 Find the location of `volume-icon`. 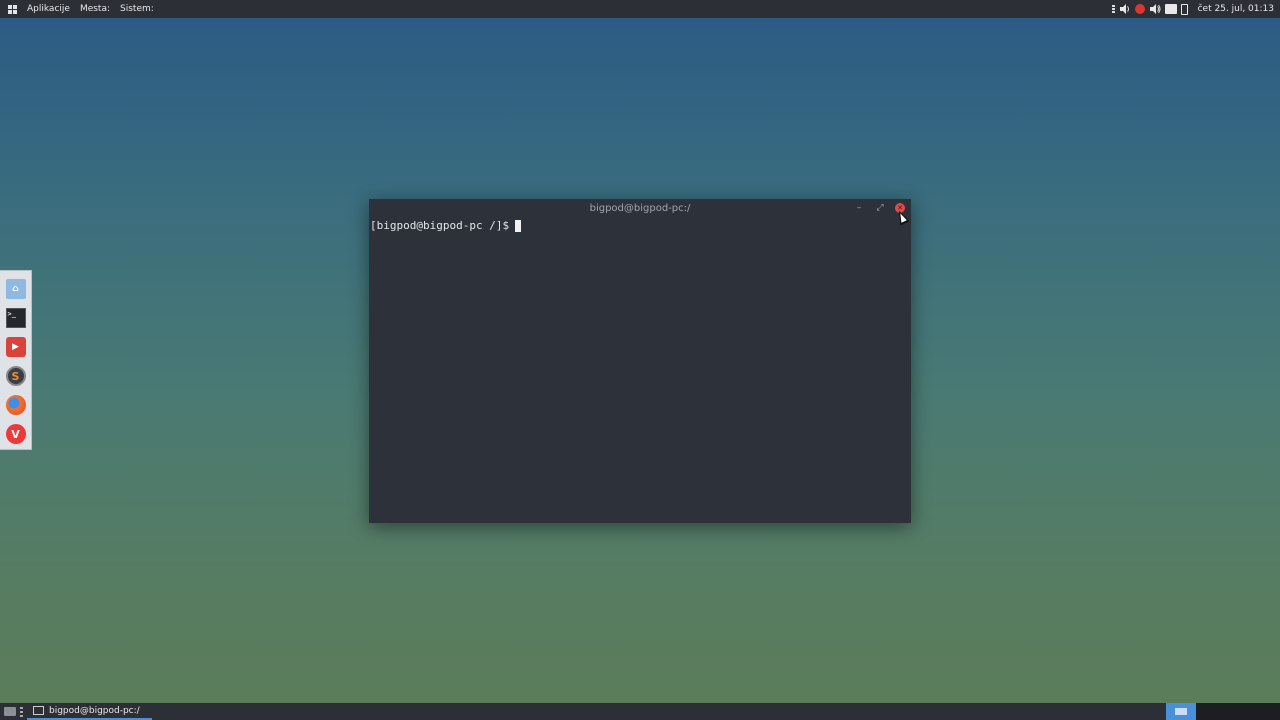

volume-icon is located at coordinates (1125, 9).